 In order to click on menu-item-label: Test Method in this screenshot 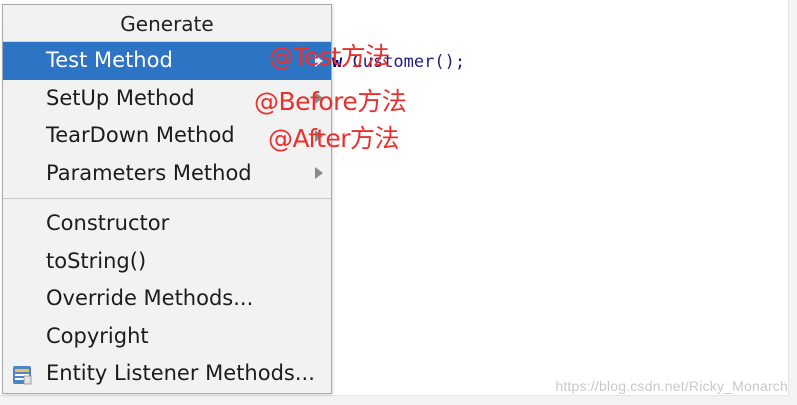, I will do `click(109, 60)`.